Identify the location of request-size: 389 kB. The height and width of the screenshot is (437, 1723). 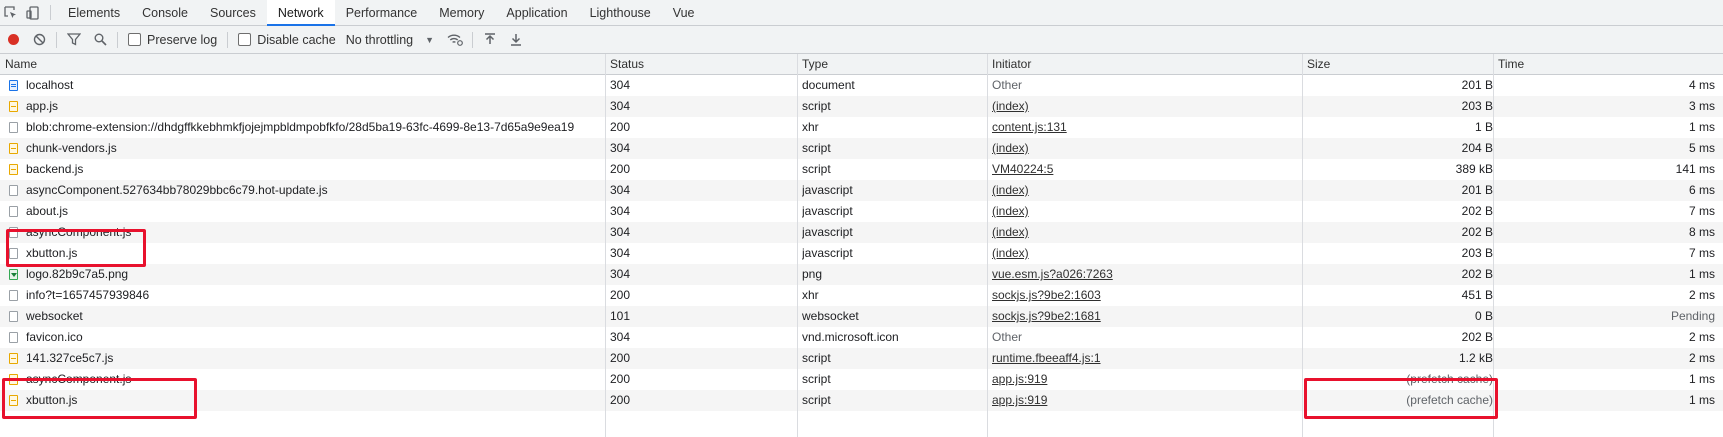
(1474, 169).